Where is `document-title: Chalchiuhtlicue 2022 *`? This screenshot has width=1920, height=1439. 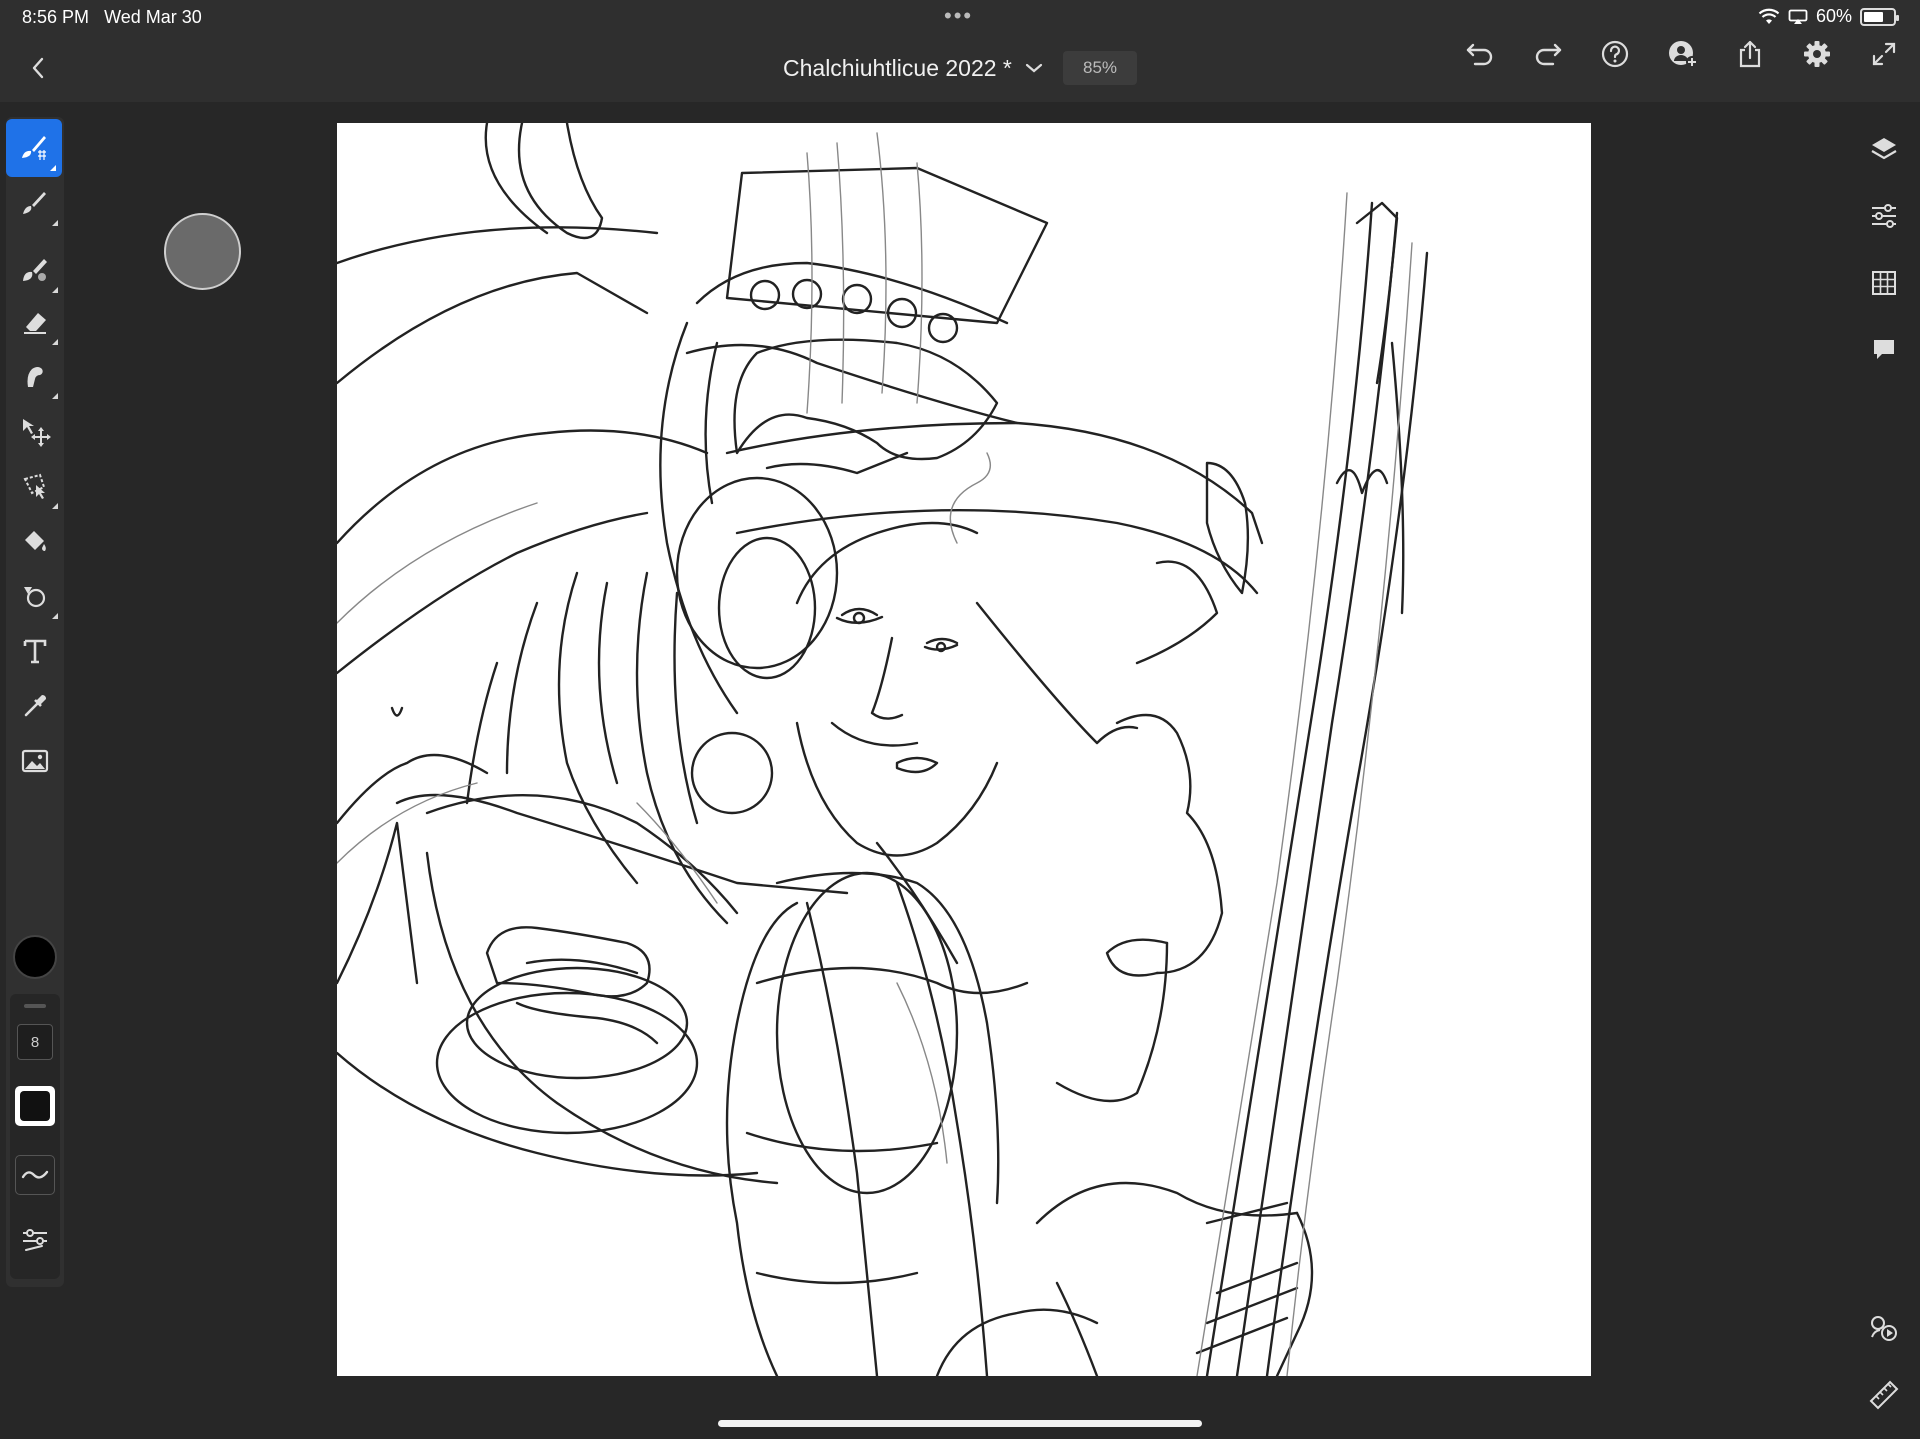
document-title: Chalchiuhtlicue 2022 * is located at coordinates (897, 68).